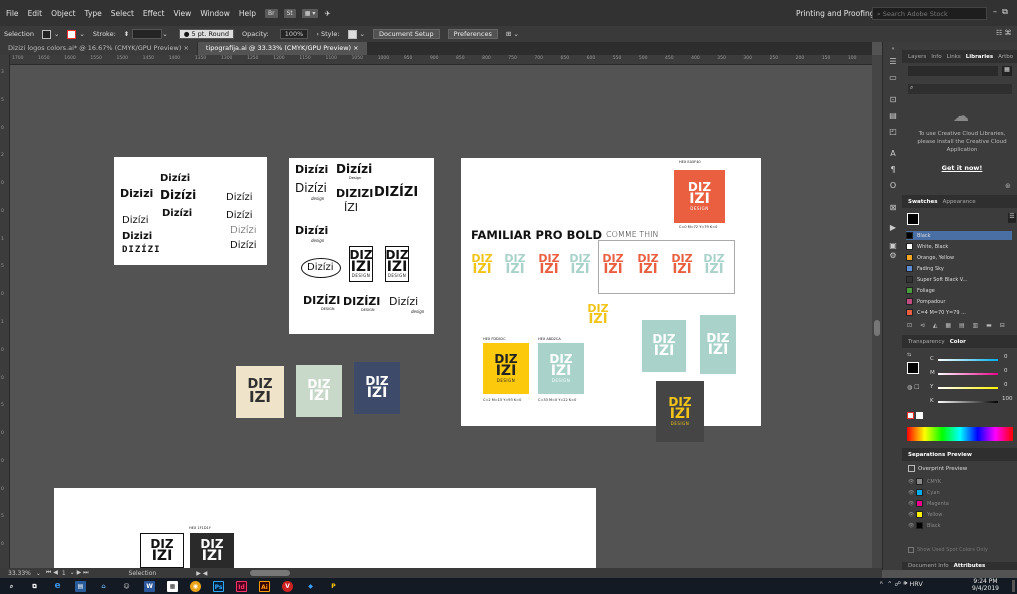 The image size is (1017, 594). Describe the element at coordinates (960, 514) in the screenshot. I see `separation-row: 👁 Yellow` at that location.